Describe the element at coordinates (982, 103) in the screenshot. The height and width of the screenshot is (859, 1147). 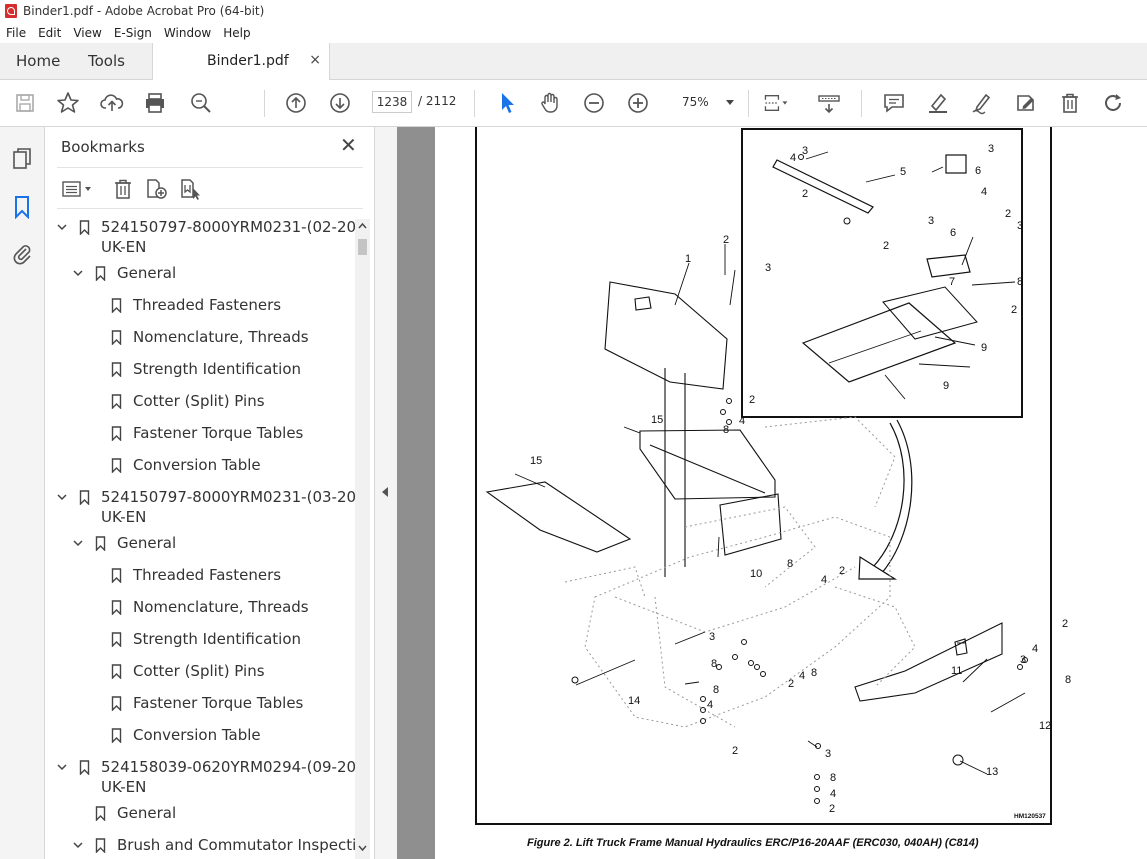
I see `sign-icon` at that location.